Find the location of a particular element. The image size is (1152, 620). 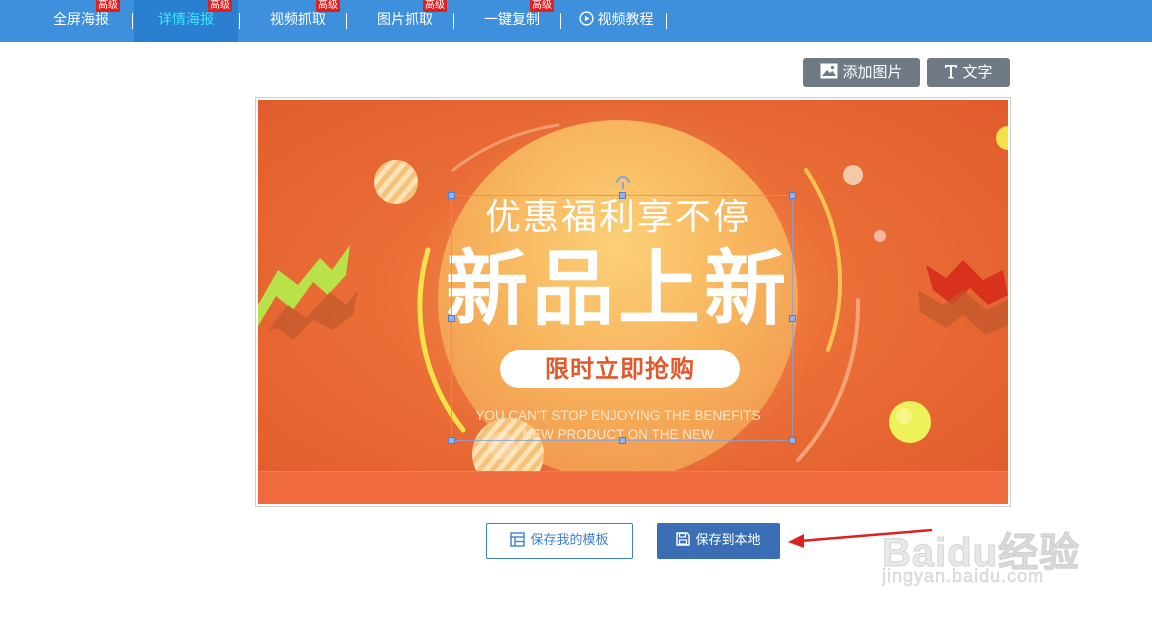

nav-item-fullscreen-poster: 全屏海报 高级 is located at coordinates (81, 21).